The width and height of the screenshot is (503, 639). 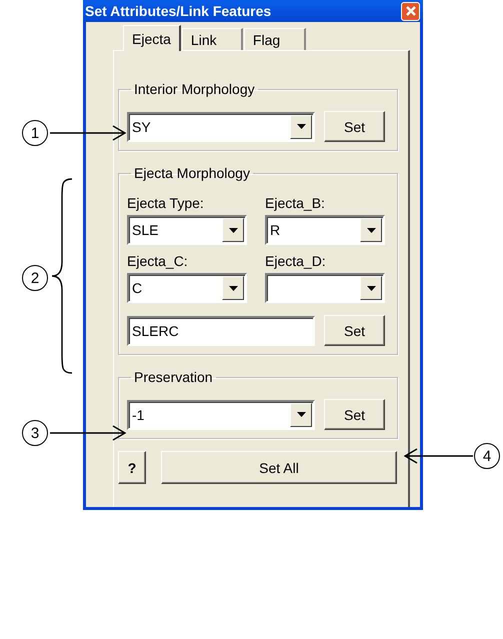 What do you see at coordinates (152, 38) in the screenshot?
I see `tab: Ejecta` at bounding box center [152, 38].